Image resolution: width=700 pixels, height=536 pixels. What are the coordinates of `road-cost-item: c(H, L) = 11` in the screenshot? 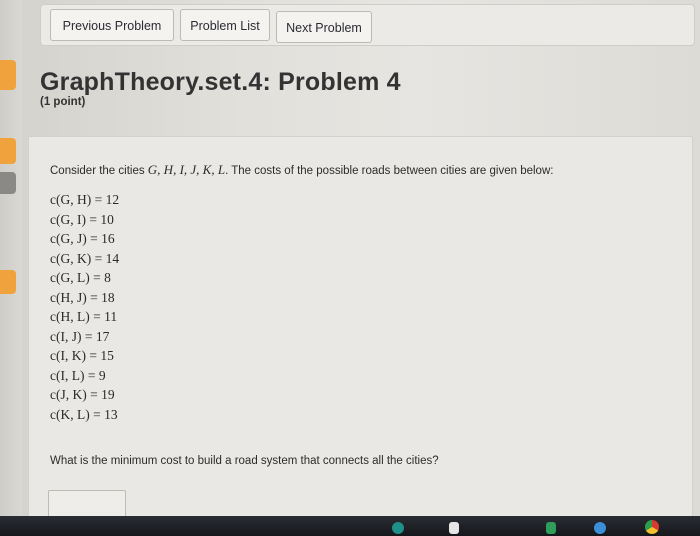 It's located at (84, 316).